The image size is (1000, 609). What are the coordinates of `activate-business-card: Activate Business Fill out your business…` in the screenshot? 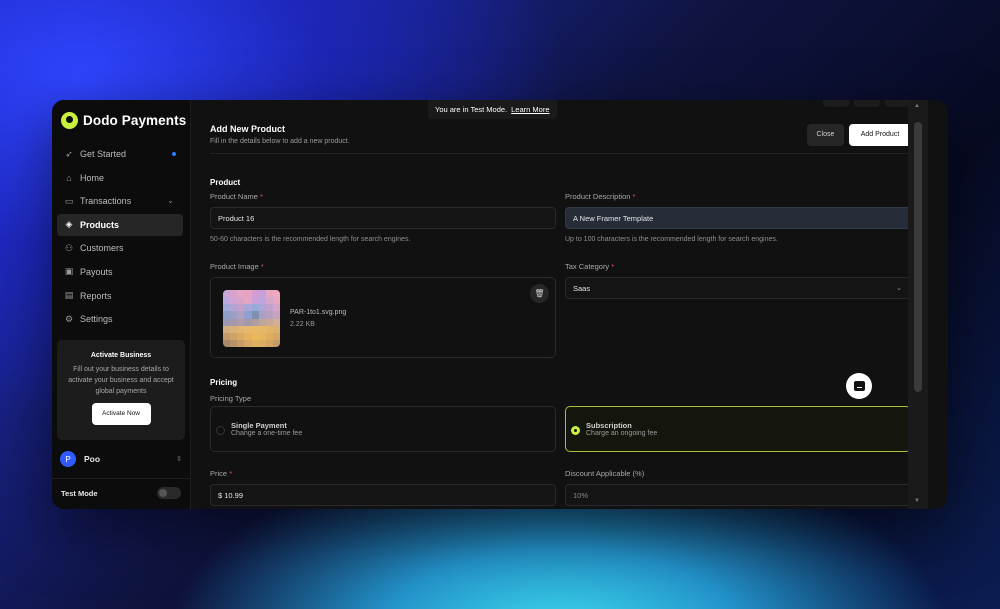 It's located at (121, 390).